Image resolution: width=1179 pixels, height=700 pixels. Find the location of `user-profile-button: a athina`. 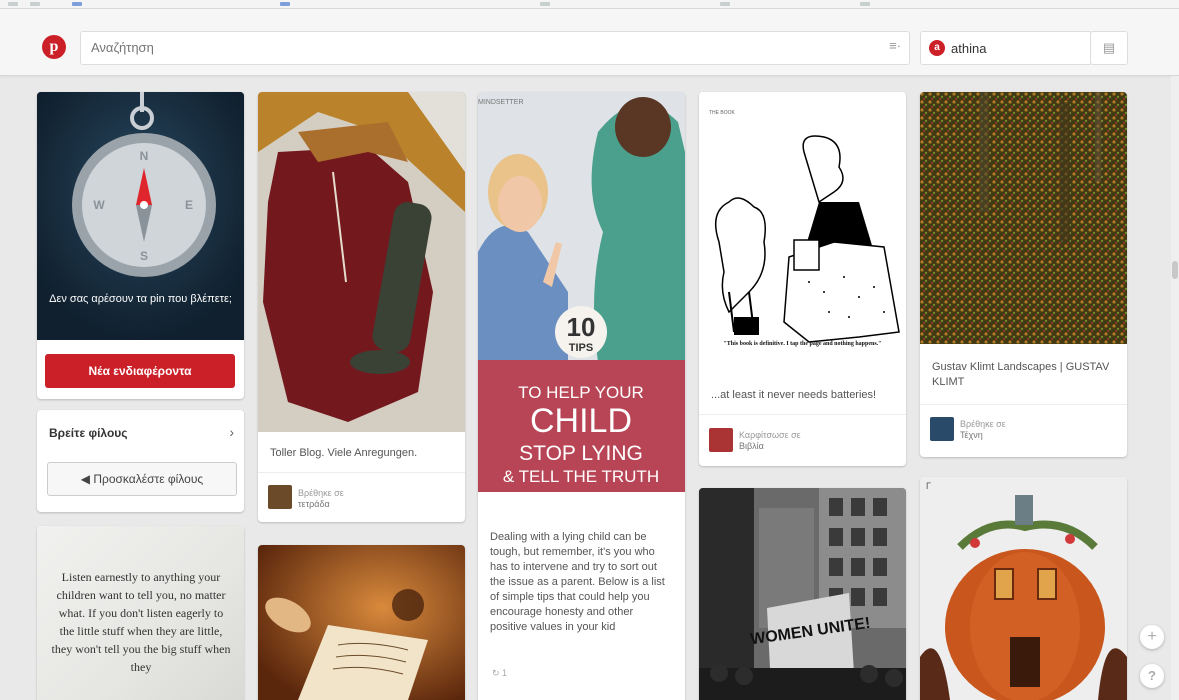

user-profile-button: a athina is located at coordinates (1006, 48).